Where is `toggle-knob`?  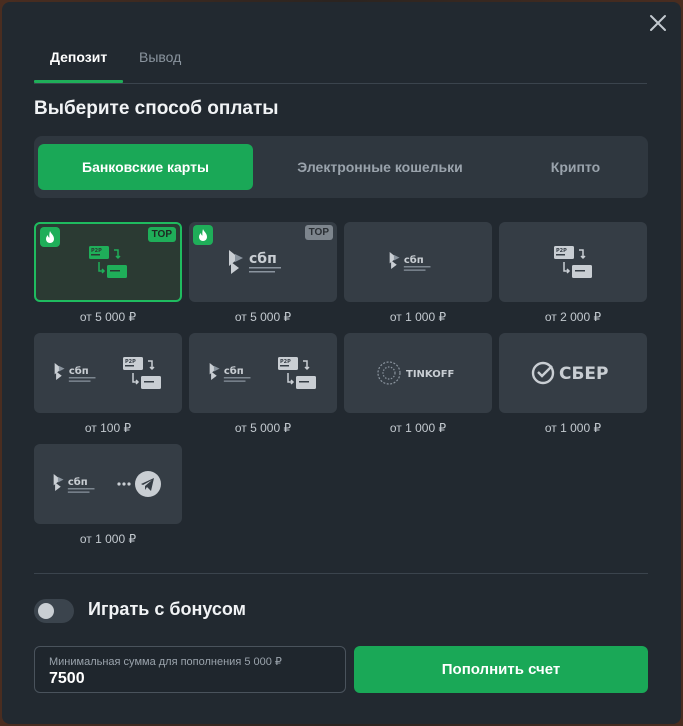 toggle-knob is located at coordinates (46, 611).